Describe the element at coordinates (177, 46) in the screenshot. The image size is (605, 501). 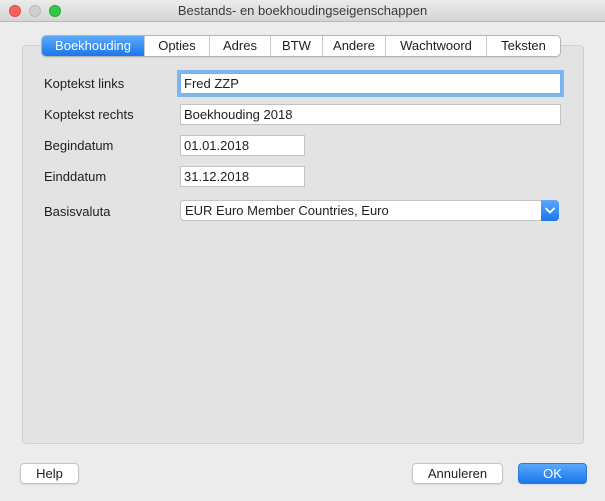
I see `tab-opties: Opties` at that location.